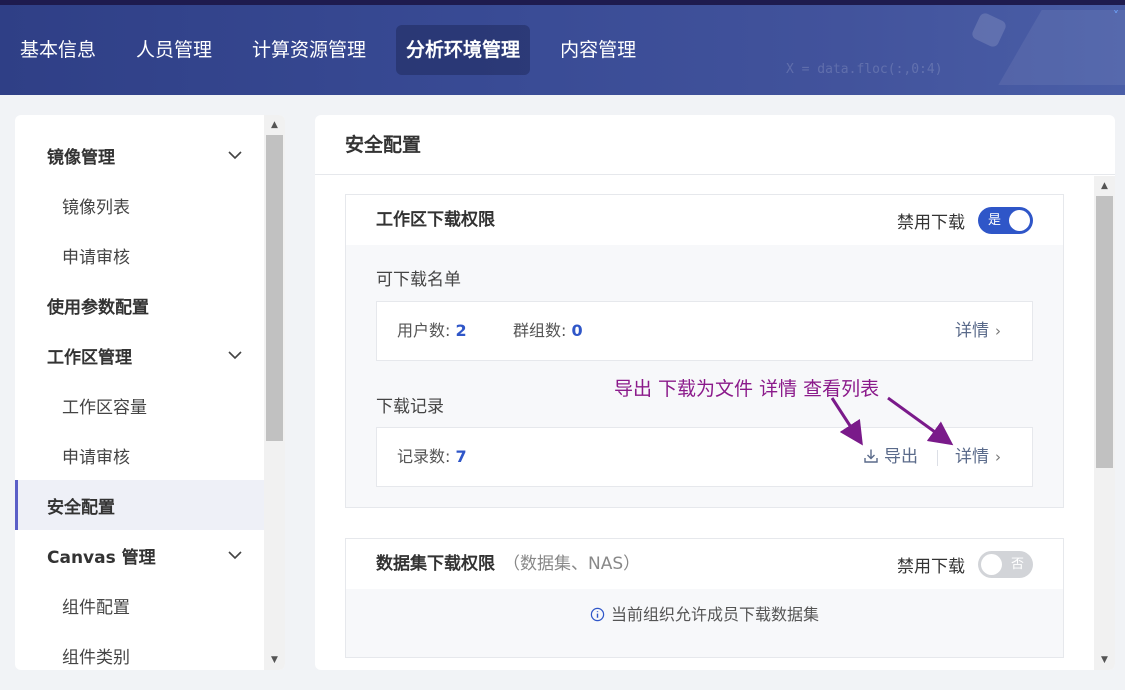 The height and width of the screenshot is (690, 1125). I want to click on sidebar-item-label: 安全配置, so click(81, 507).